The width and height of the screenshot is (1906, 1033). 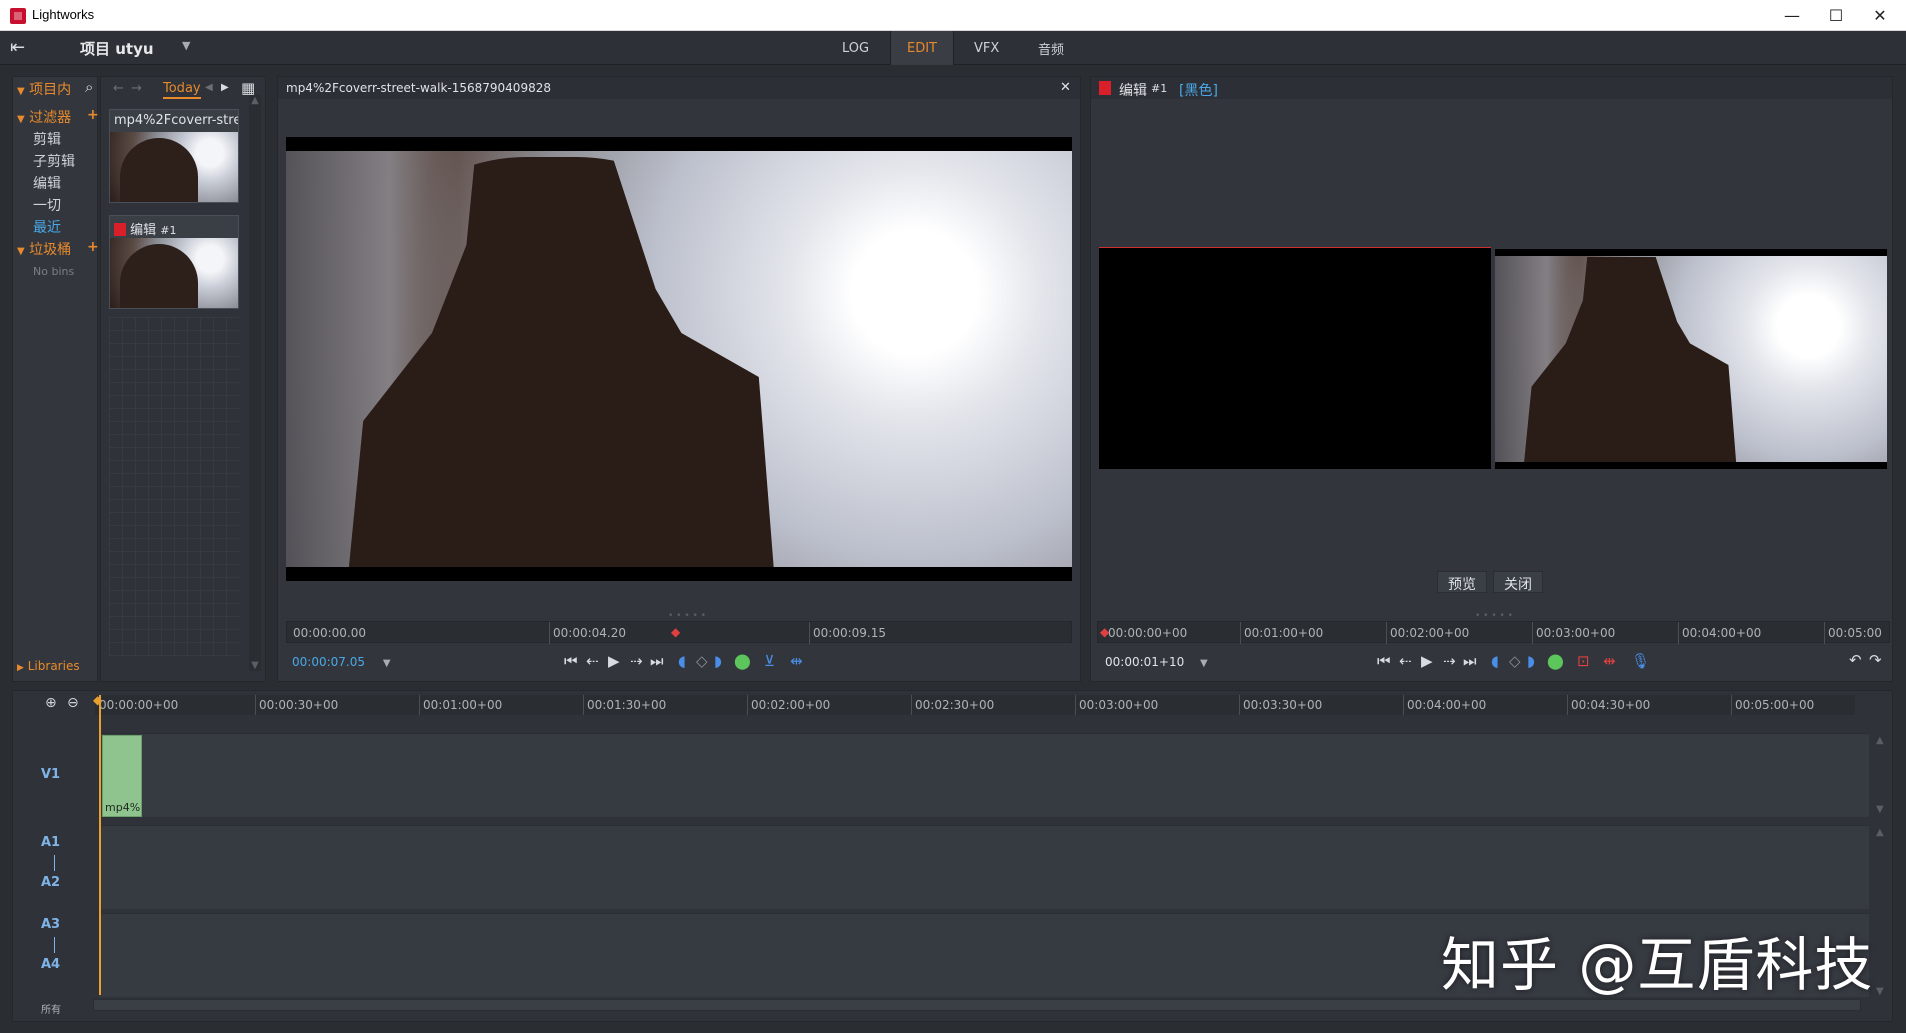 What do you see at coordinates (1065, 87) in the screenshot?
I see `close-viewer-icon: ✕` at bounding box center [1065, 87].